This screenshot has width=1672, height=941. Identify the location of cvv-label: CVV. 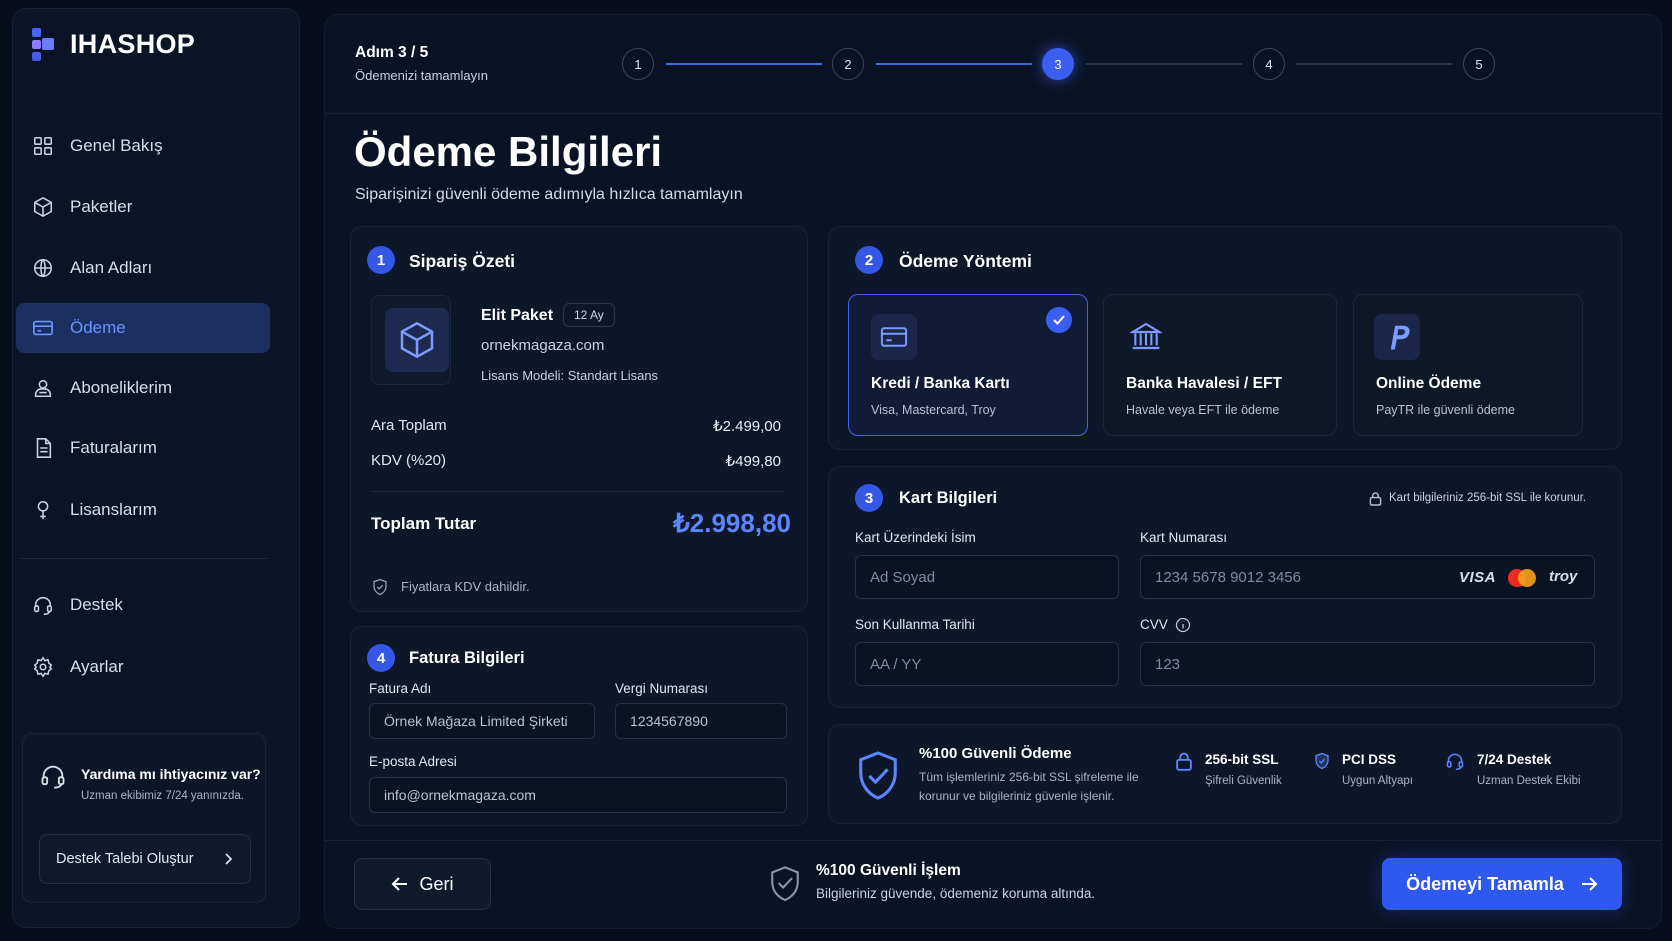
(1154, 624).